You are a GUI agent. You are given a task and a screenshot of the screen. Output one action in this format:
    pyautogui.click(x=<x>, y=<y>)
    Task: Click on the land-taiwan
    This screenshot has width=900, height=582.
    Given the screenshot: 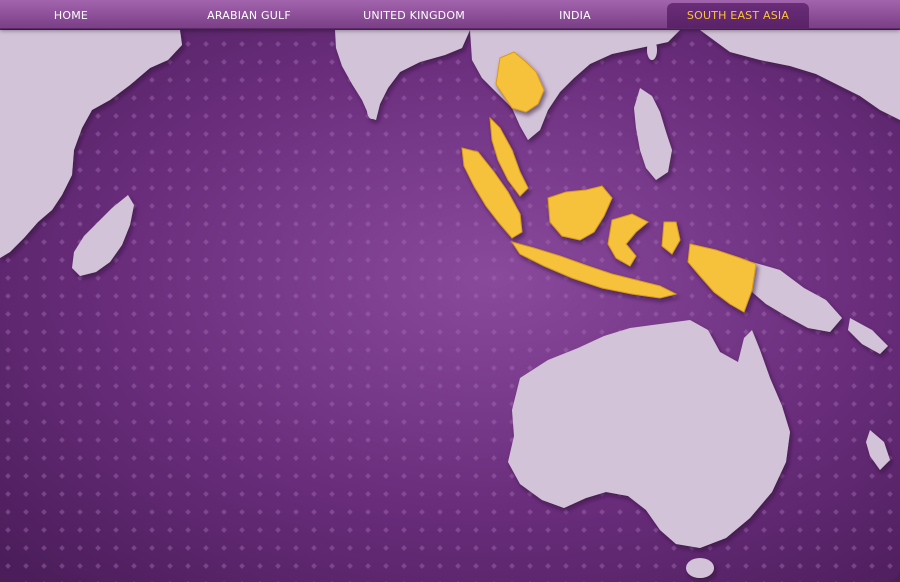 What is the action you would take?
    pyautogui.click(x=652, y=50)
    